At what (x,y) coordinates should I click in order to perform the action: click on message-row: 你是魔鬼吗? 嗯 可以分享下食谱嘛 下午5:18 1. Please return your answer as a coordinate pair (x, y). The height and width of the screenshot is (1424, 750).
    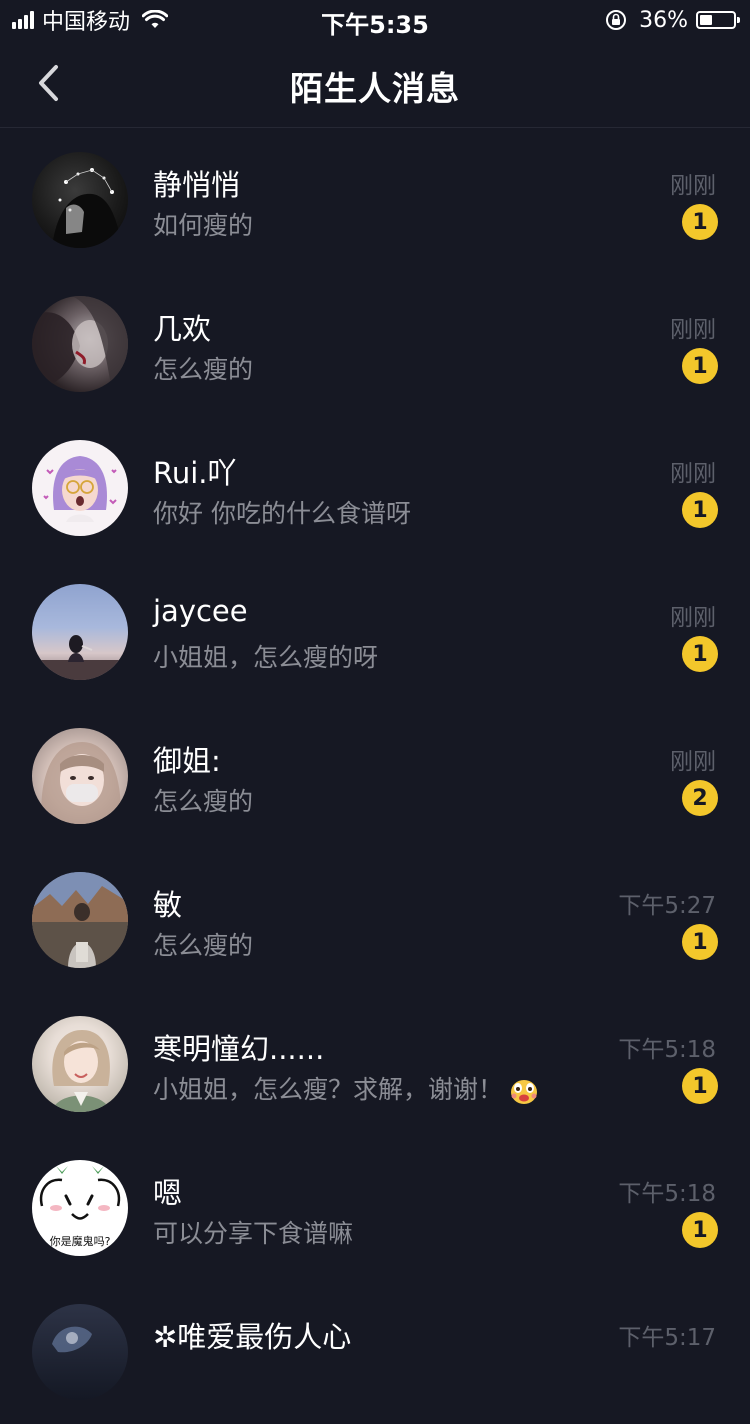
    Looking at the image, I should click on (375, 1208).